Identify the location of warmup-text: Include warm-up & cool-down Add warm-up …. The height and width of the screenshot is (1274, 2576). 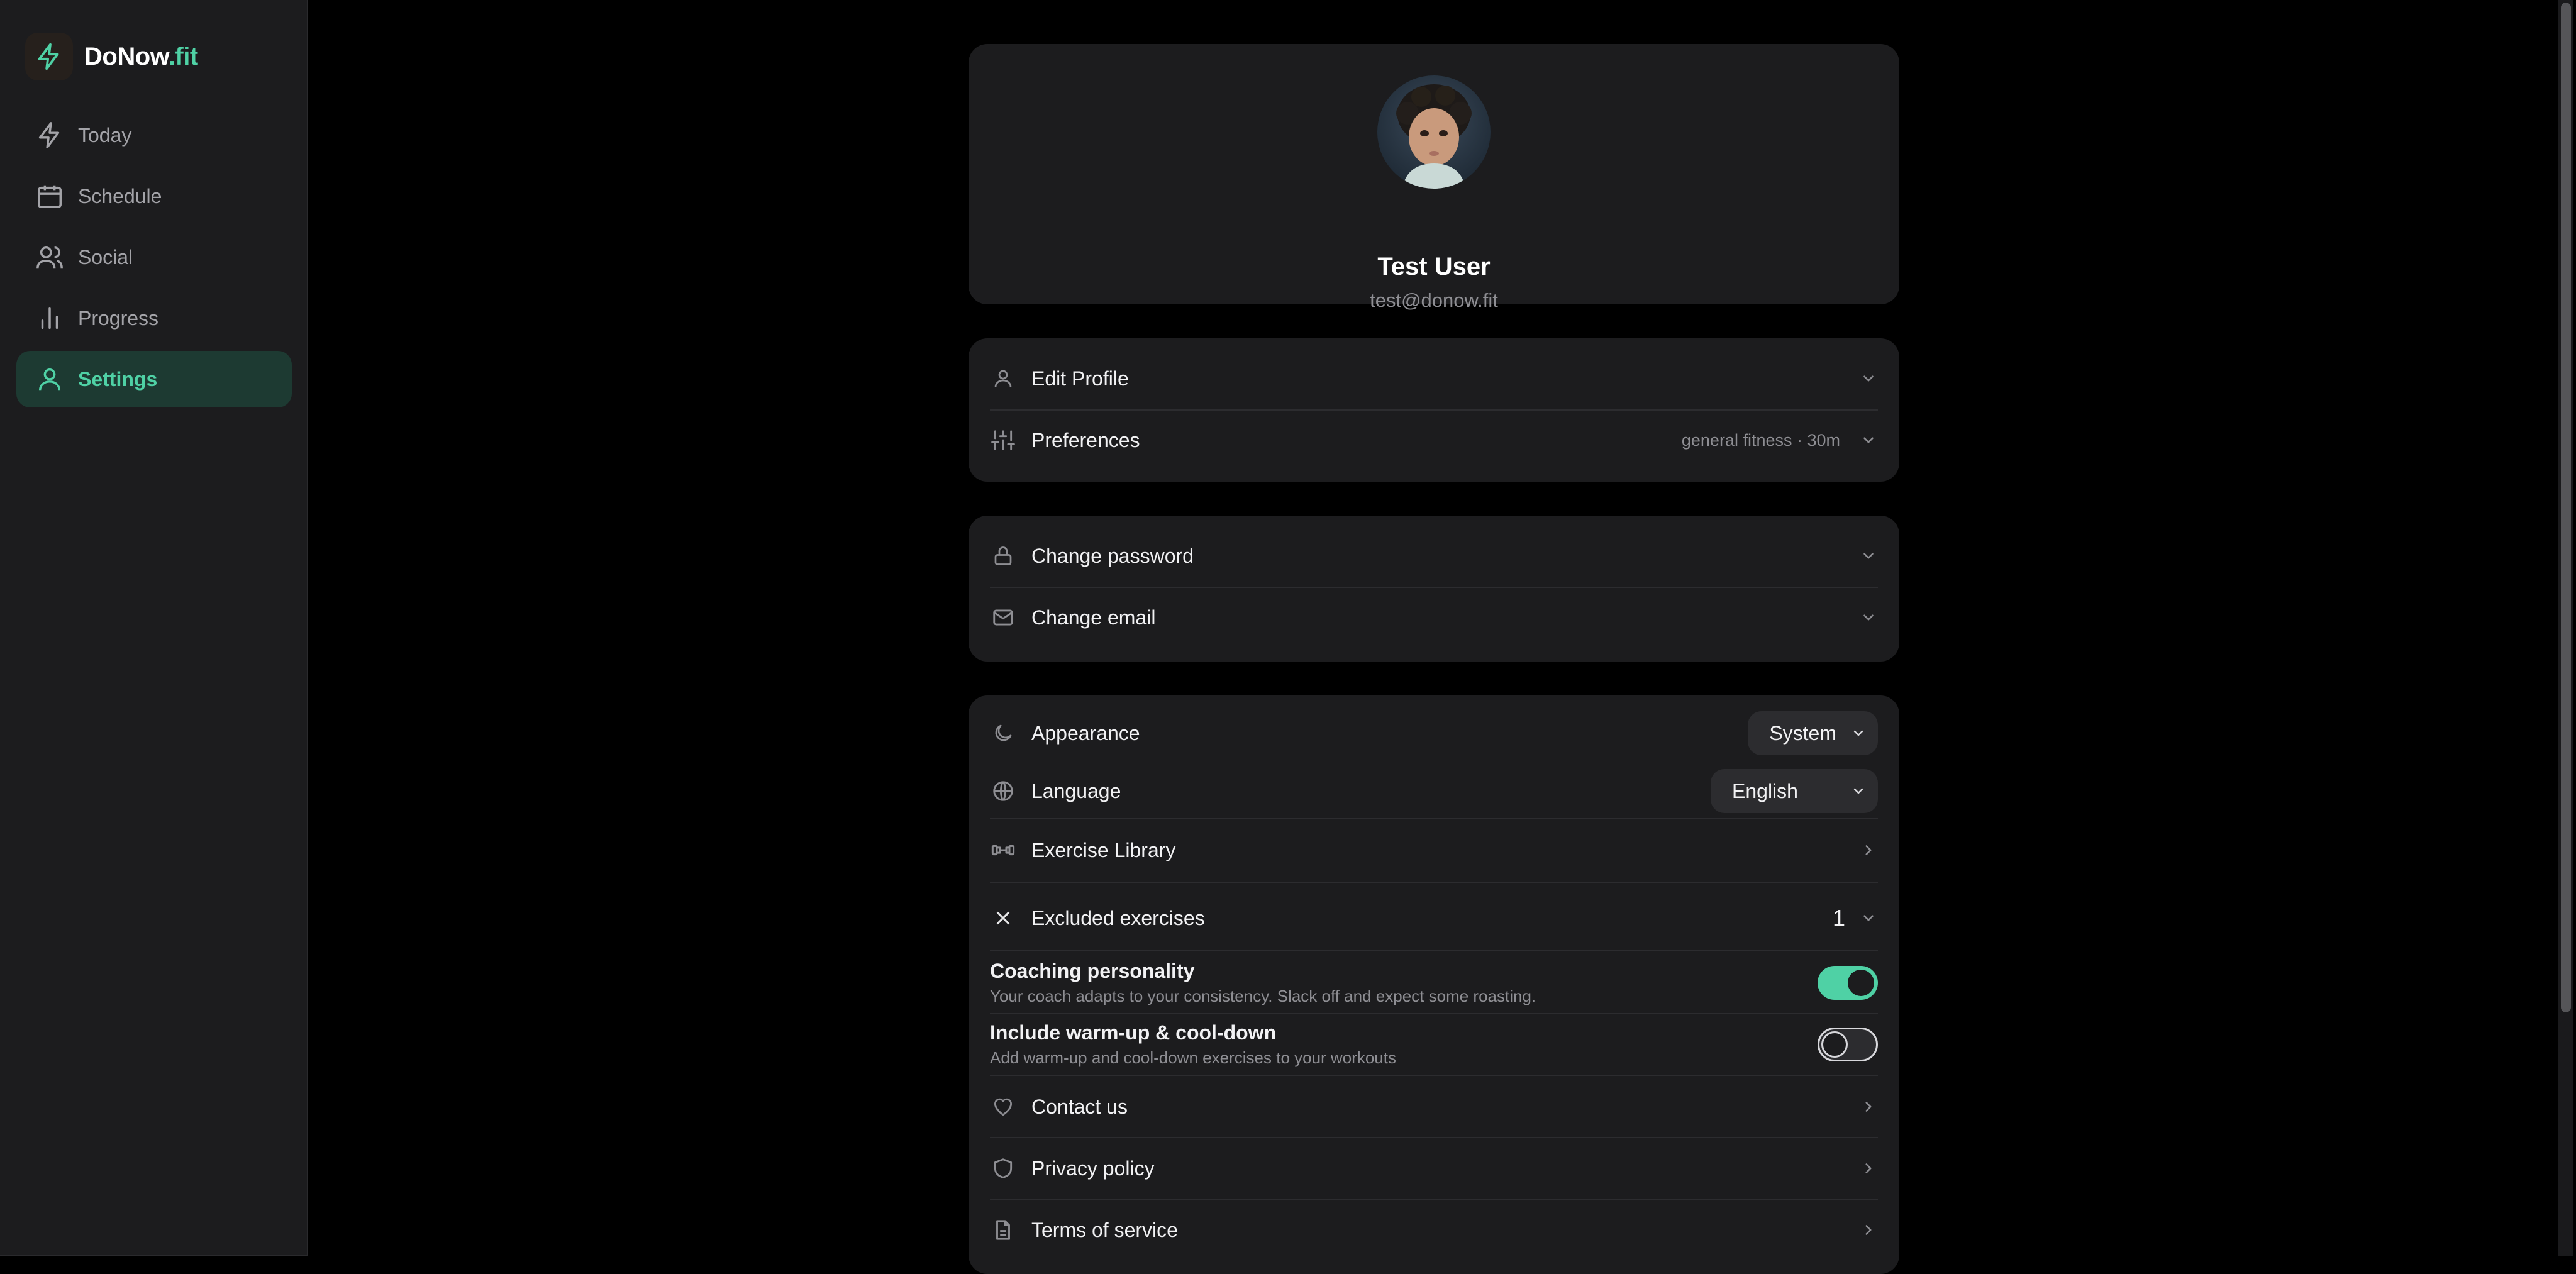
(1193, 1045).